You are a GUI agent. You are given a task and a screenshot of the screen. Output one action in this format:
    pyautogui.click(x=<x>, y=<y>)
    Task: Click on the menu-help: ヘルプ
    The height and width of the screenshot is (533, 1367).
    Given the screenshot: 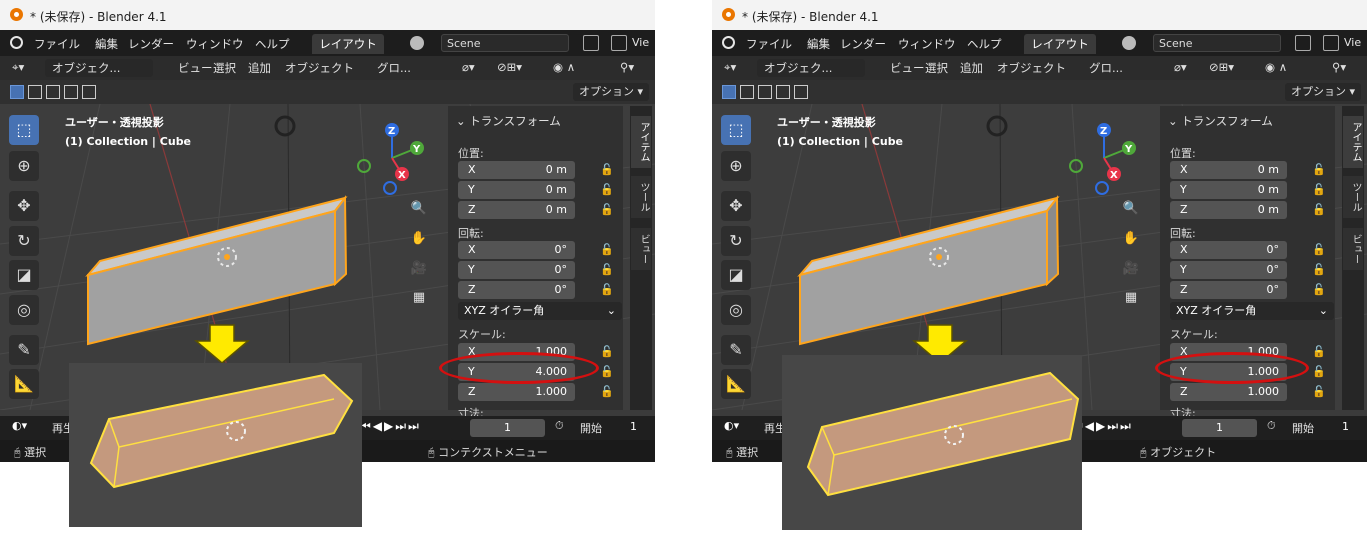 What is the action you would take?
    pyautogui.click(x=984, y=44)
    